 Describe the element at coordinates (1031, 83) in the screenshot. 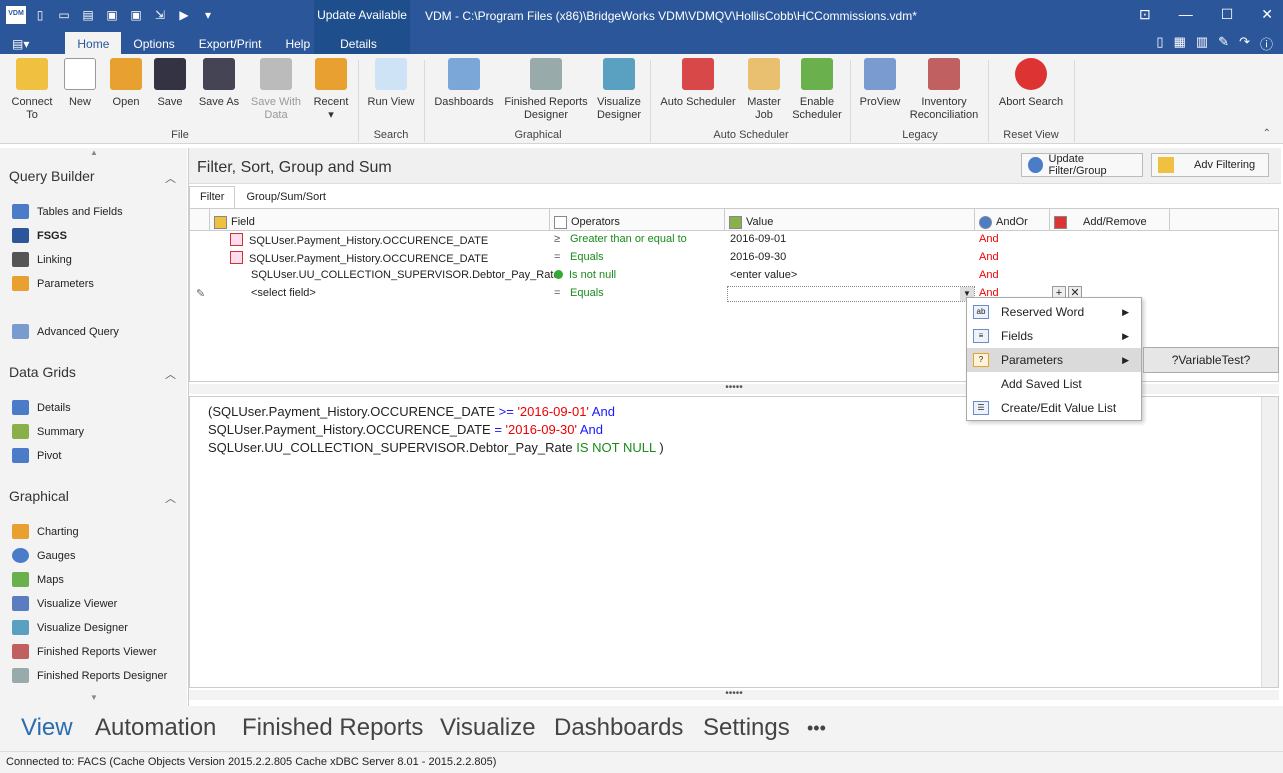

I see `abort-search-button: Abort Search` at that location.